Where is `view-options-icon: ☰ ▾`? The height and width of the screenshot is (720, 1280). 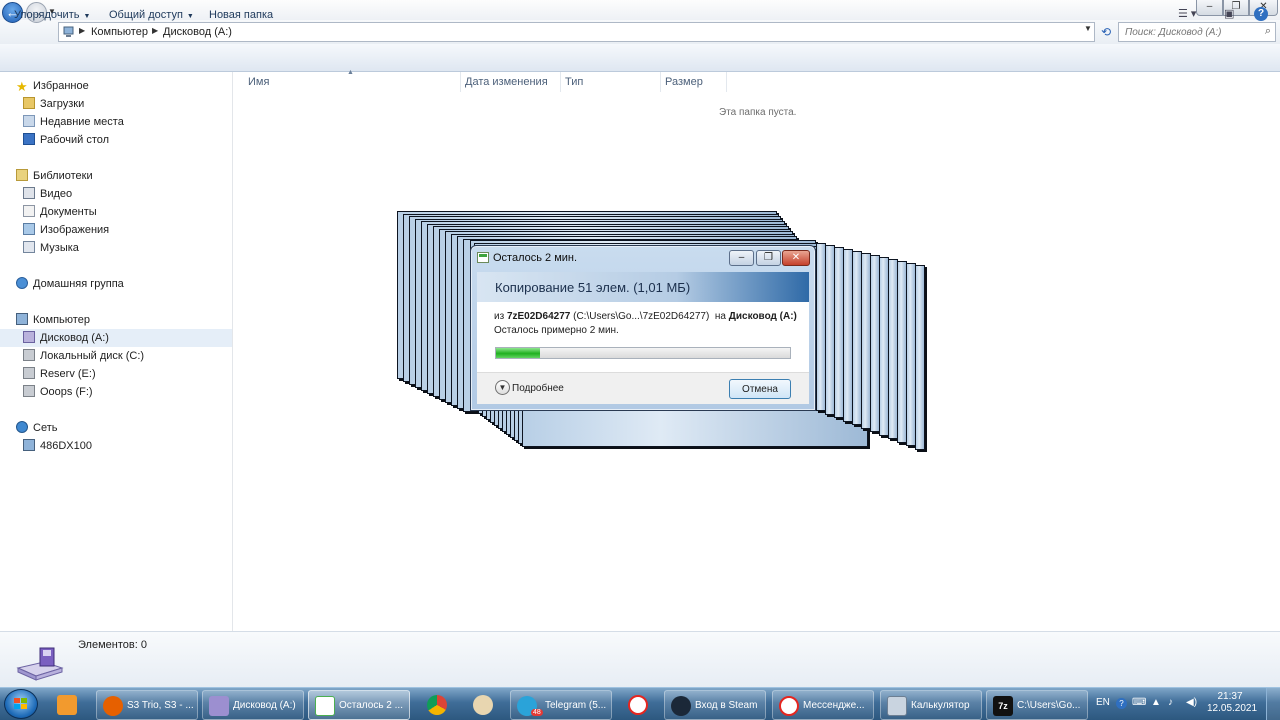
view-options-icon: ☰ ▾ is located at coordinates (1187, 13).